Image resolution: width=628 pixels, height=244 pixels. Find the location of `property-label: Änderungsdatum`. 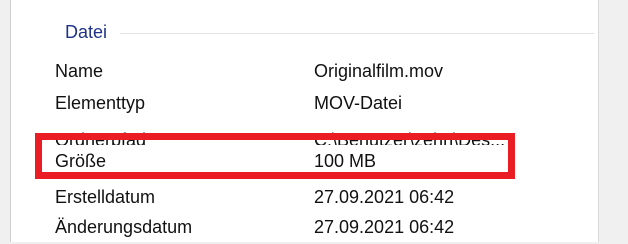

property-label: Änderungsdatum is located at coordinates (124, 227).